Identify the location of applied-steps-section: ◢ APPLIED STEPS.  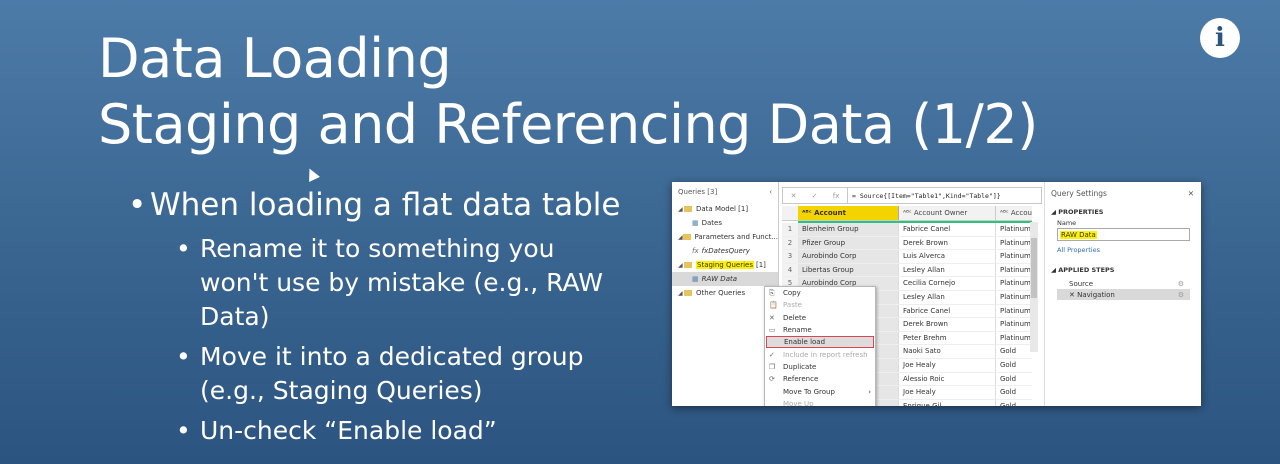
(1083, 270).